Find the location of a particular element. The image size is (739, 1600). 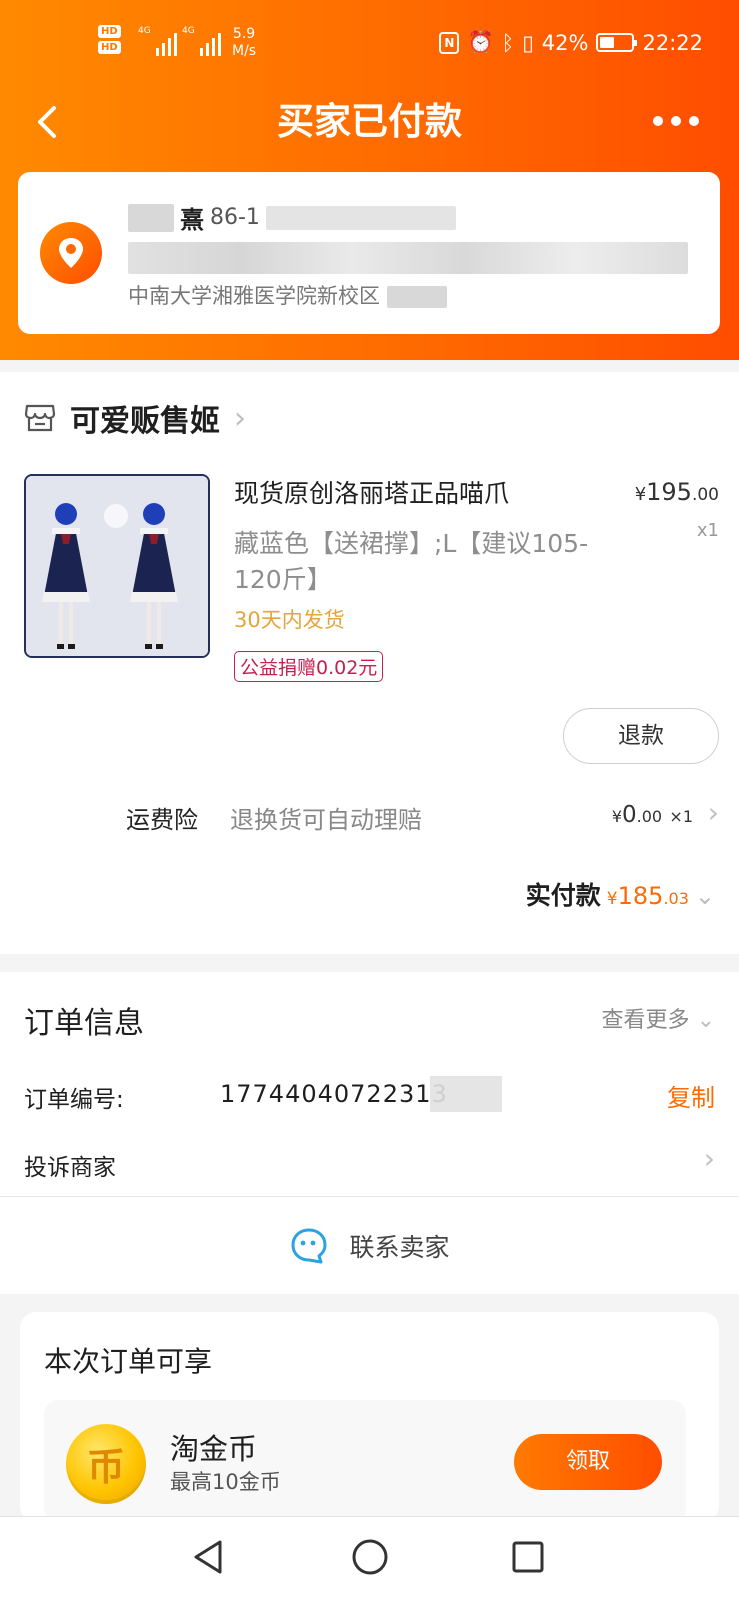

more-options-button is located at coordinates (676, 121).